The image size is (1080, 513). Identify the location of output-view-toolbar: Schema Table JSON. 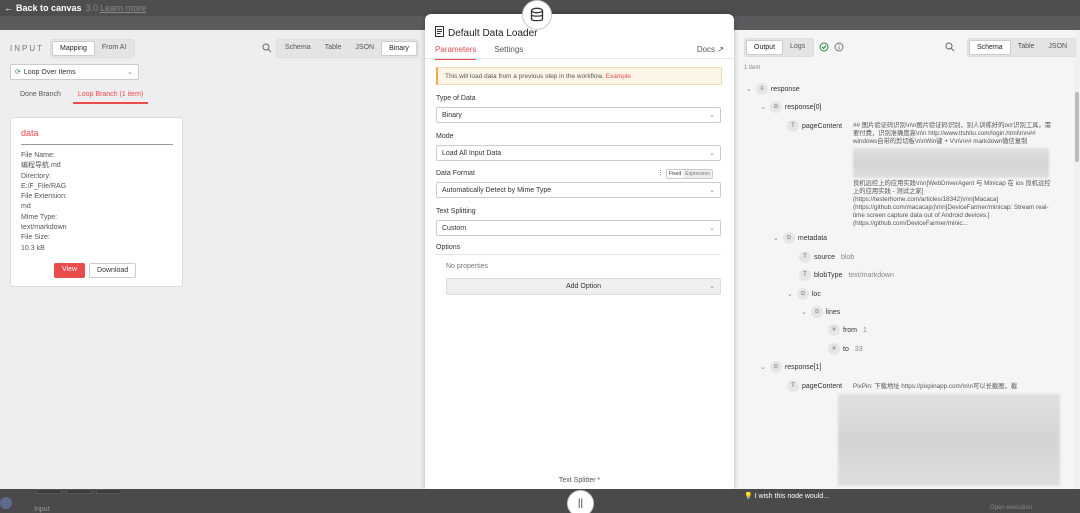
(1011, 47).